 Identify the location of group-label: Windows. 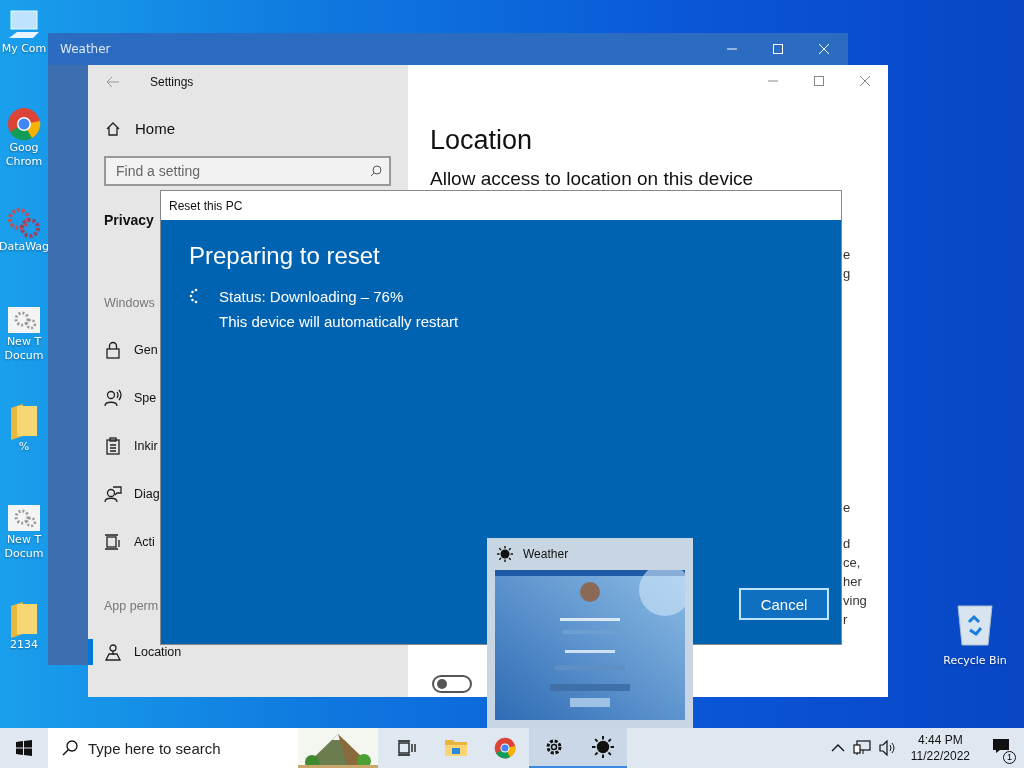
(129, 303).